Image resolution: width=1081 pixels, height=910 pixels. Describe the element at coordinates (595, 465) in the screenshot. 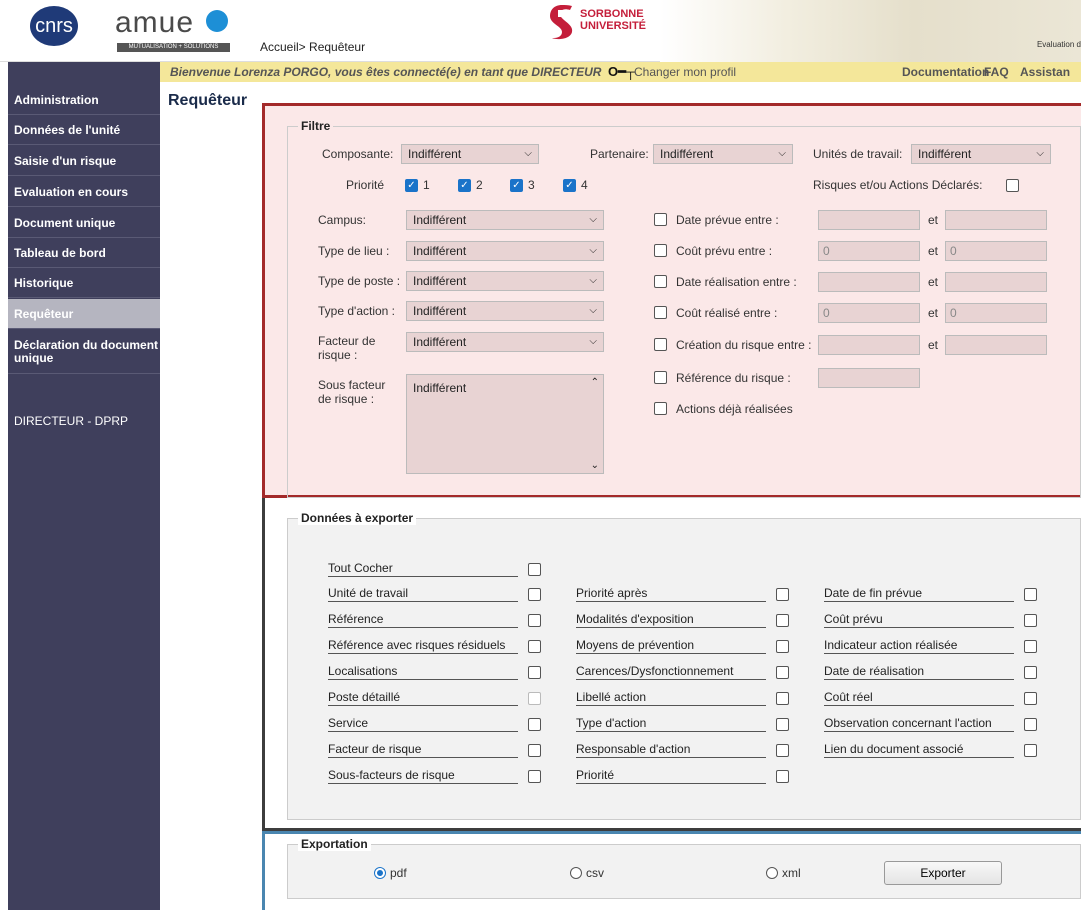

I see `scroll-down-icon: ⌄` at that location.